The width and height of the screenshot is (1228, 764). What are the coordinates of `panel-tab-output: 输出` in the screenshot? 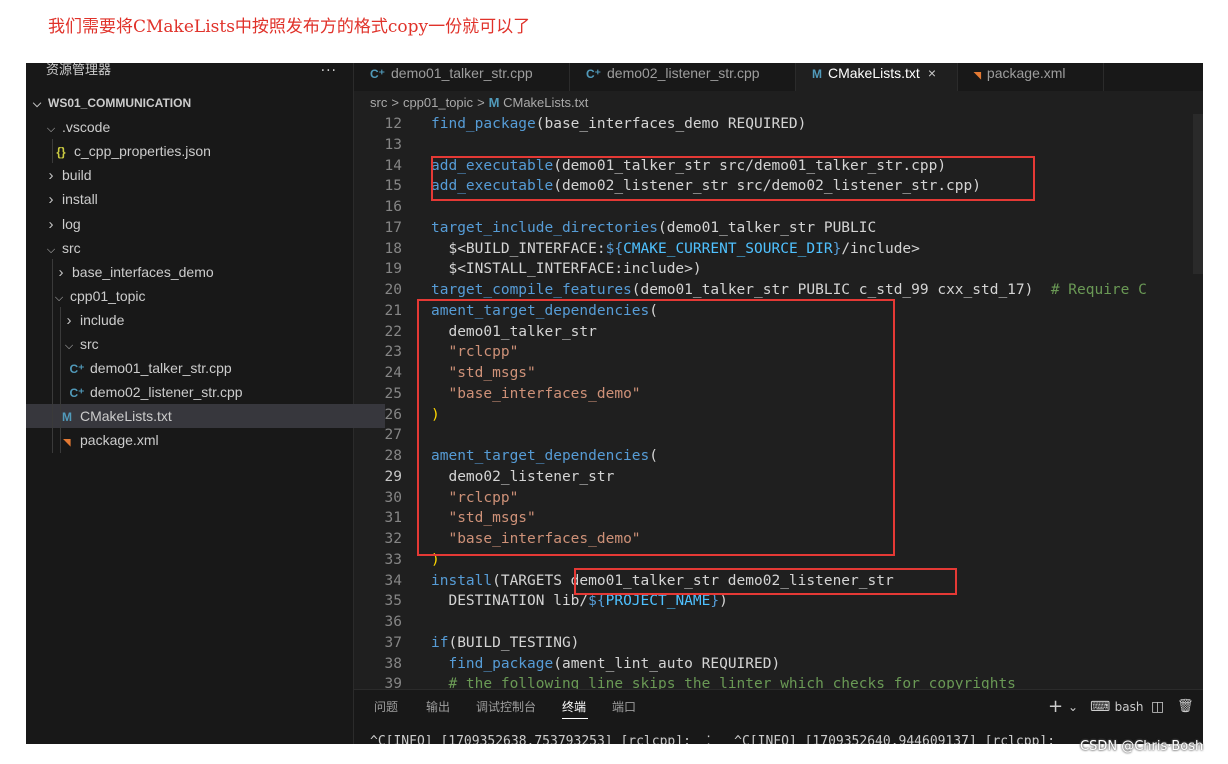 It's located at (438, 707).